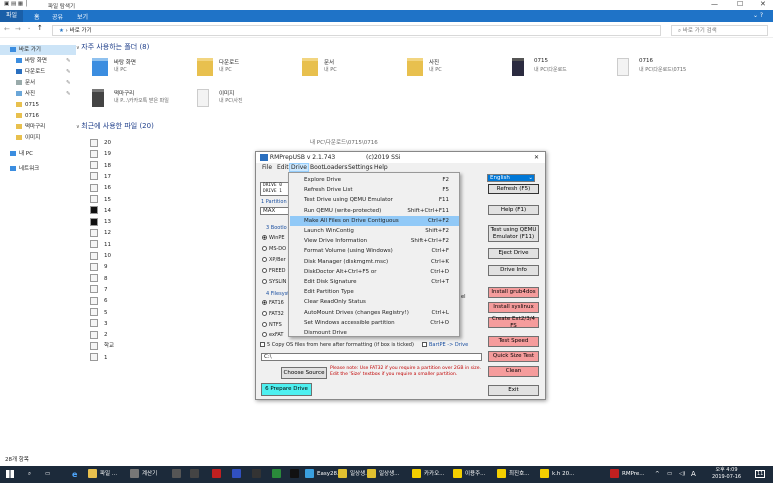 This screenshot has height=483, width=773. Describe the element at coordinates (273, 238) in the screenshot. I see `boot-option-winpe: WinPE` at that location.